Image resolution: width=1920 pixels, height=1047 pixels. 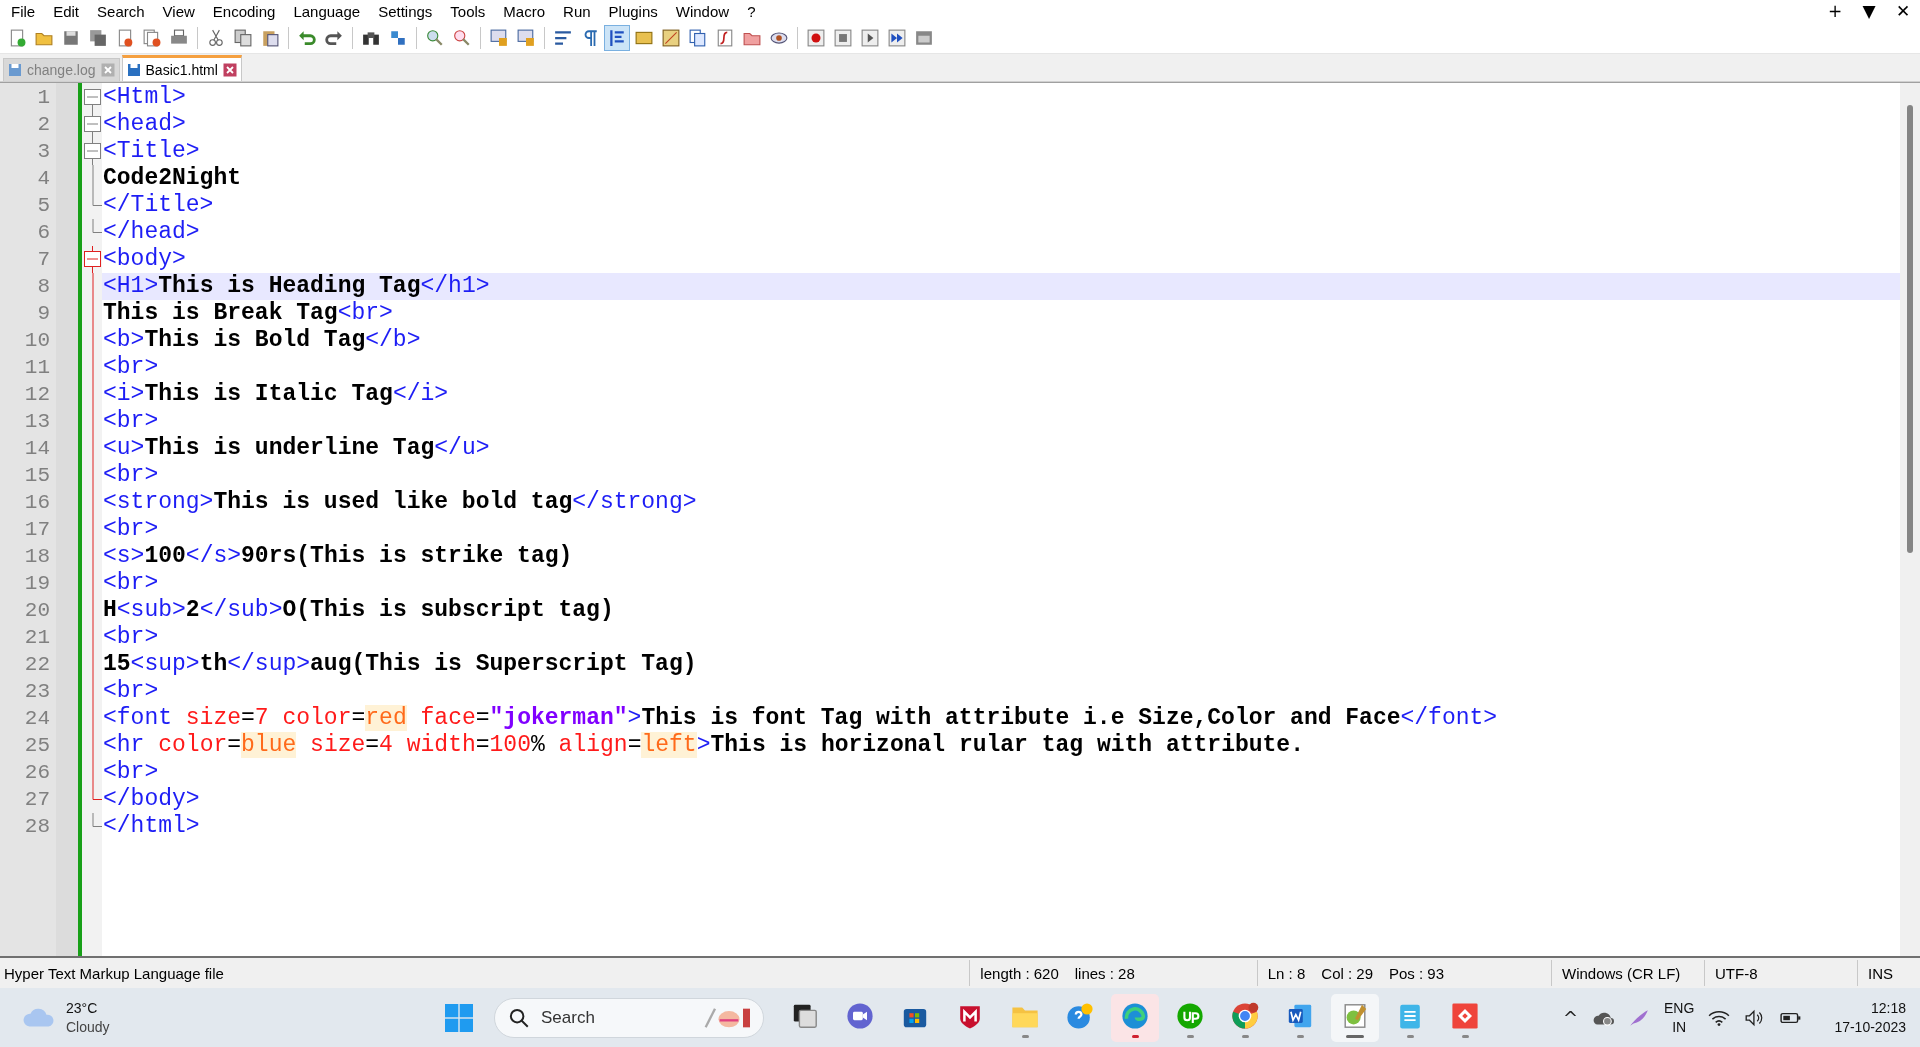 What do you see at coordinates (617, 37) in the screenshot?
I see `toolbar-button` at bounding box center [617, 37].